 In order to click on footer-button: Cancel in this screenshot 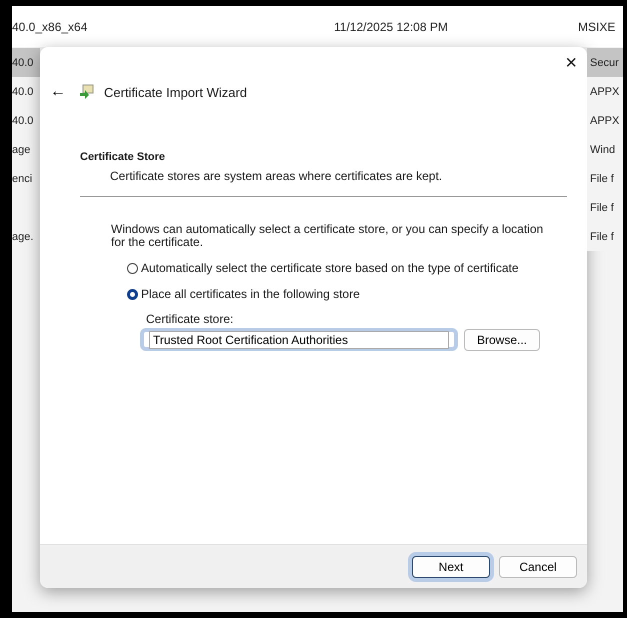, I will do `click(538, 567)`.